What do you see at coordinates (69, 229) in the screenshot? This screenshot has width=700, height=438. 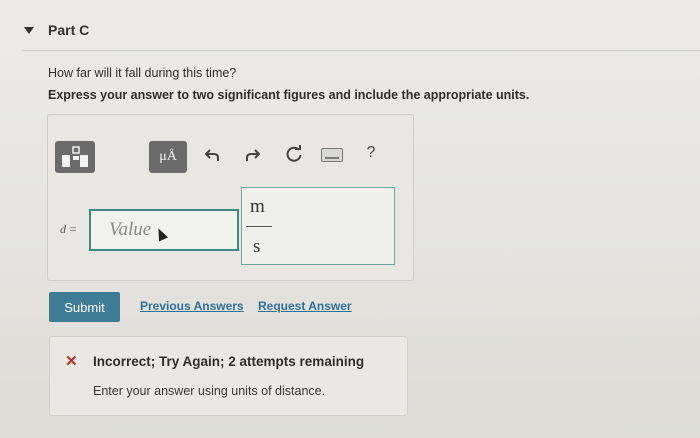 I see `variable-label: d =` at bounding box center [69, 229].